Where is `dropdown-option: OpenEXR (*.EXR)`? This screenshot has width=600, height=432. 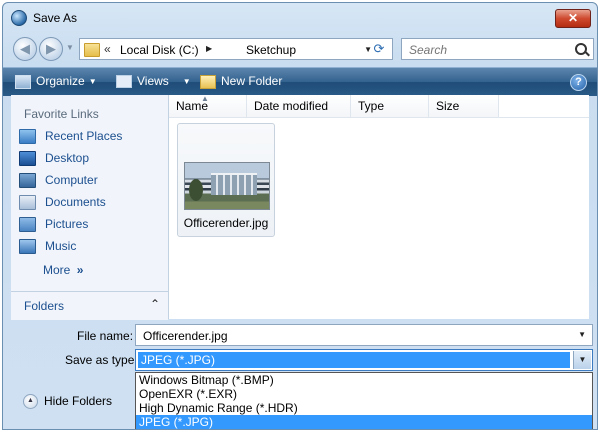 dropdown-option: OpenEXR (*.EXR) is located at coordinates (364, 394).